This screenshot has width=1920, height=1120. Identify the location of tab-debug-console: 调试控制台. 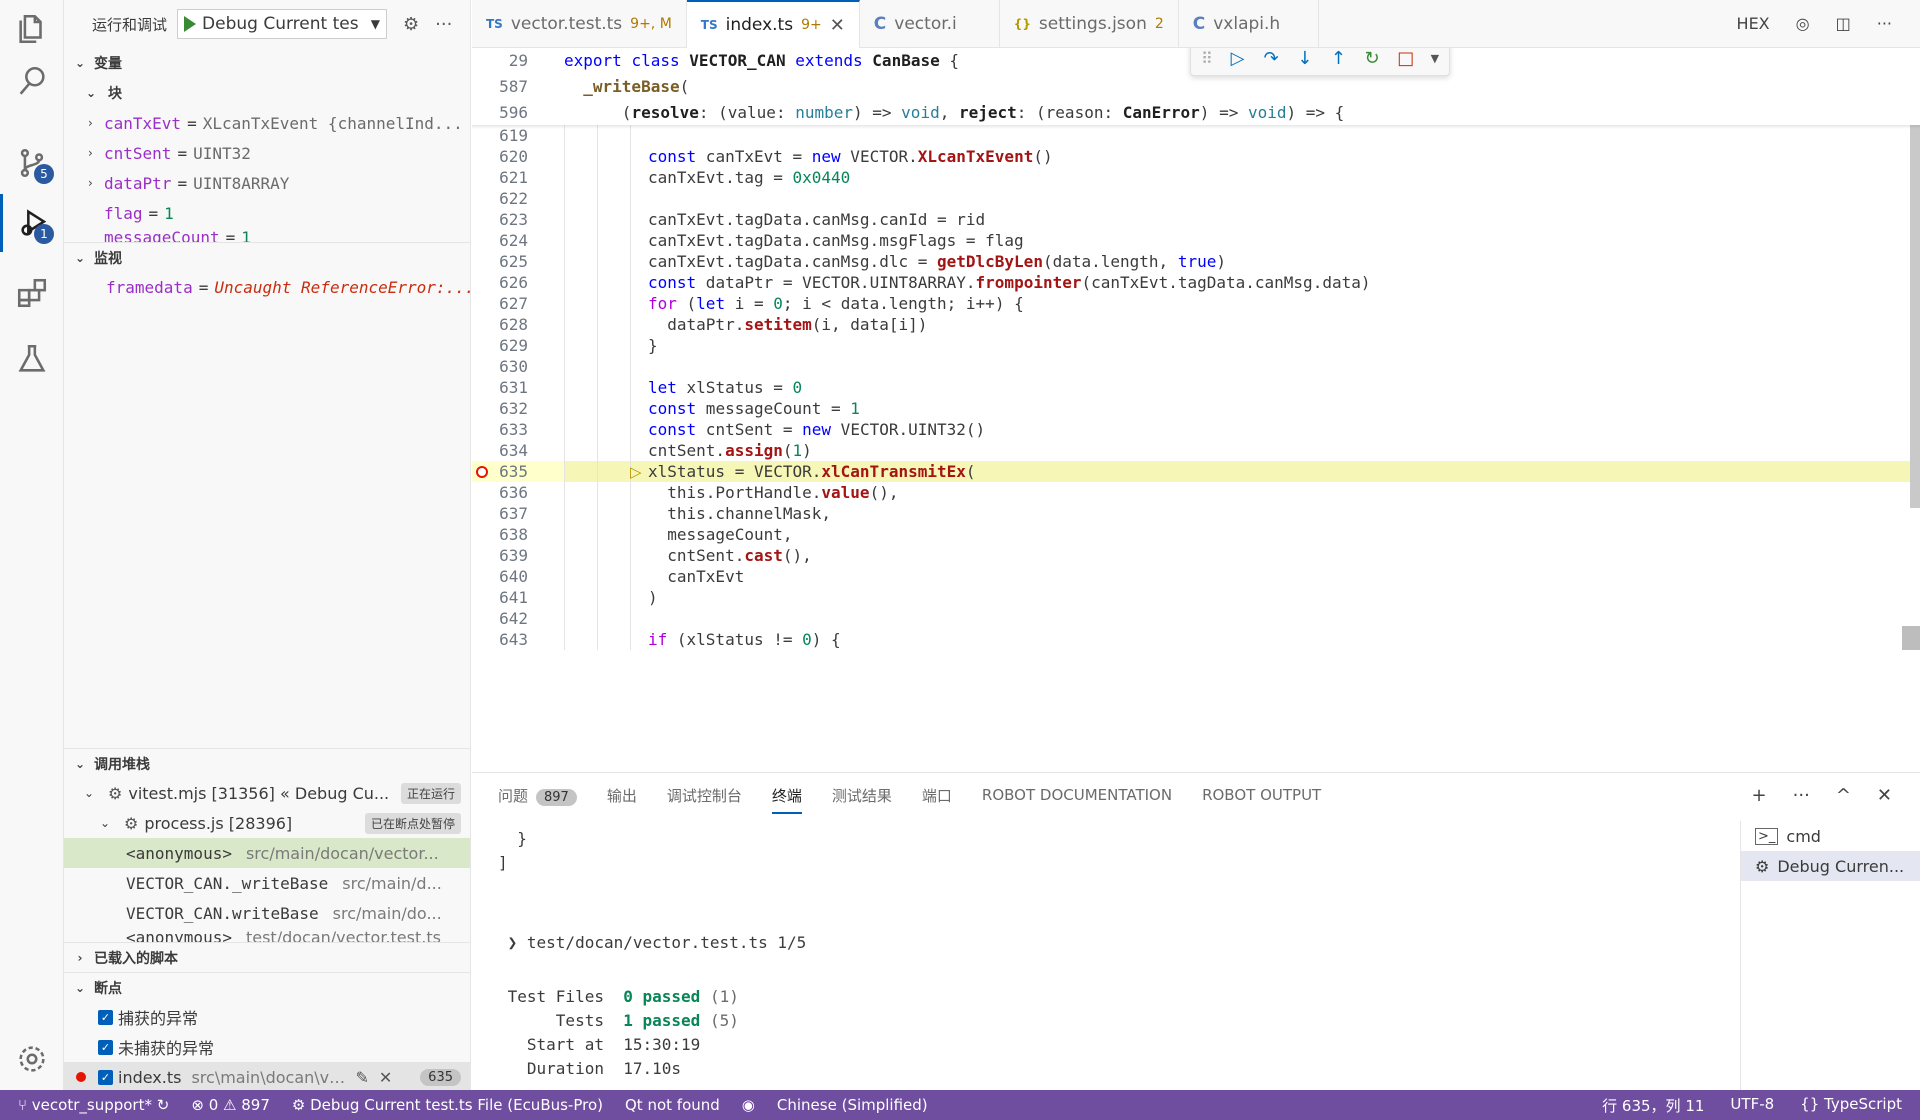
(704, 795).